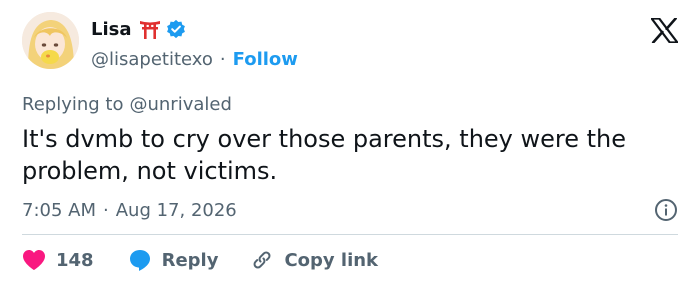  What do you see at coordinates (190, 260) in the screenshot?
I see `reply-label: Reply` at bounding box center [190, 260].